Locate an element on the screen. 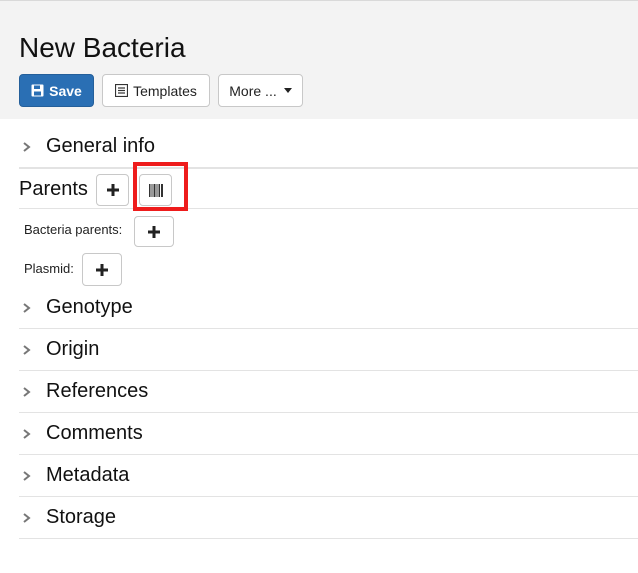 Image resolution: width=638 pixels, height=573 pixels. add-parent-button is located at coordinates (112, 190).